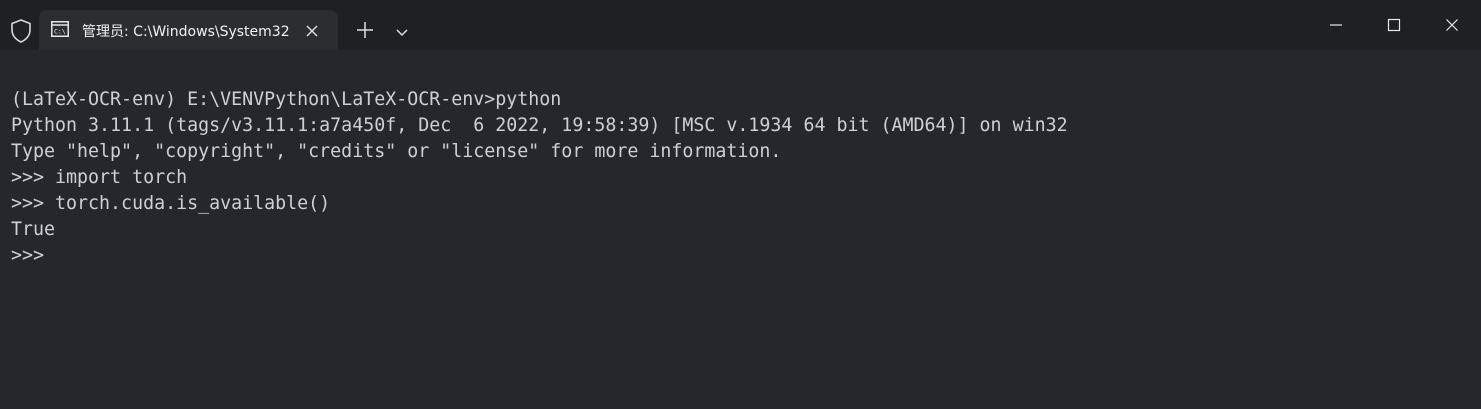  Describe the element at coordinates (60, 32) in the screenshot. I see `svg-text: C:\` at that location.